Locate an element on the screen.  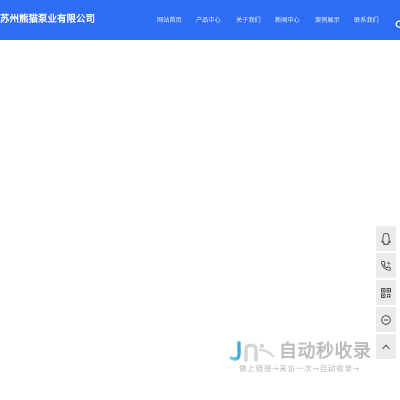
top-navigation-bar: 苏州熊猫泵业有限公司 网站首页 产品中心 关于我们 新闻中心 案例展示 联系我们 is located at coordinates (200, 20).